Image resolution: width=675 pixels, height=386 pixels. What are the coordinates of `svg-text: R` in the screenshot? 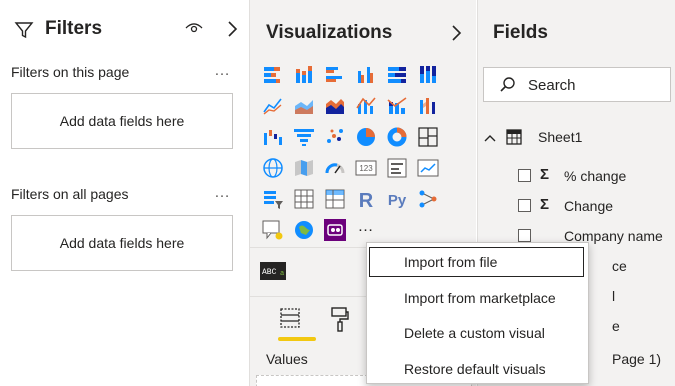 It's located at (366, 200).